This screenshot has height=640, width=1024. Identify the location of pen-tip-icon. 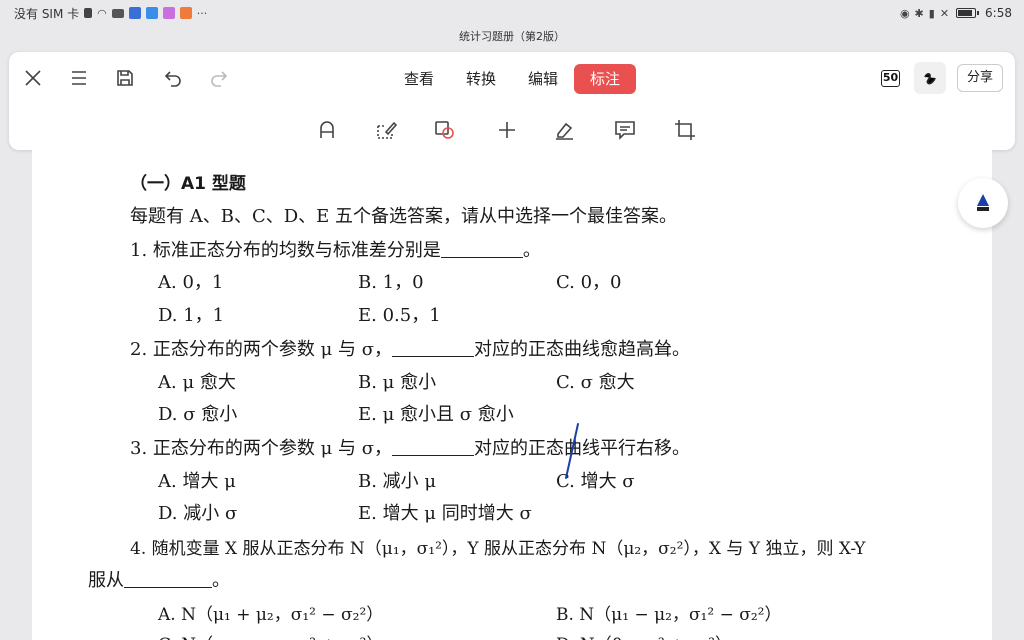
(983, 202).